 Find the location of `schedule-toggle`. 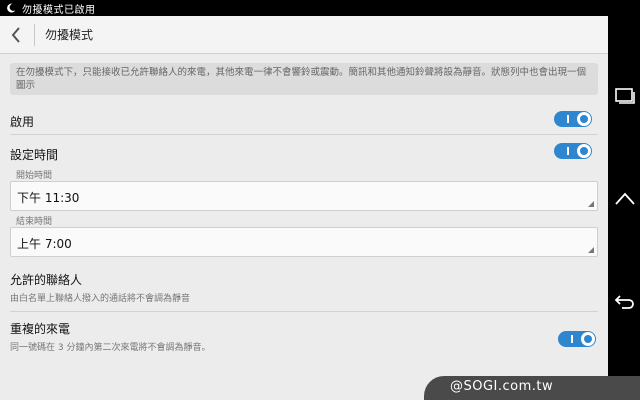

schedule-toggle is located at coordinates (573, 151).